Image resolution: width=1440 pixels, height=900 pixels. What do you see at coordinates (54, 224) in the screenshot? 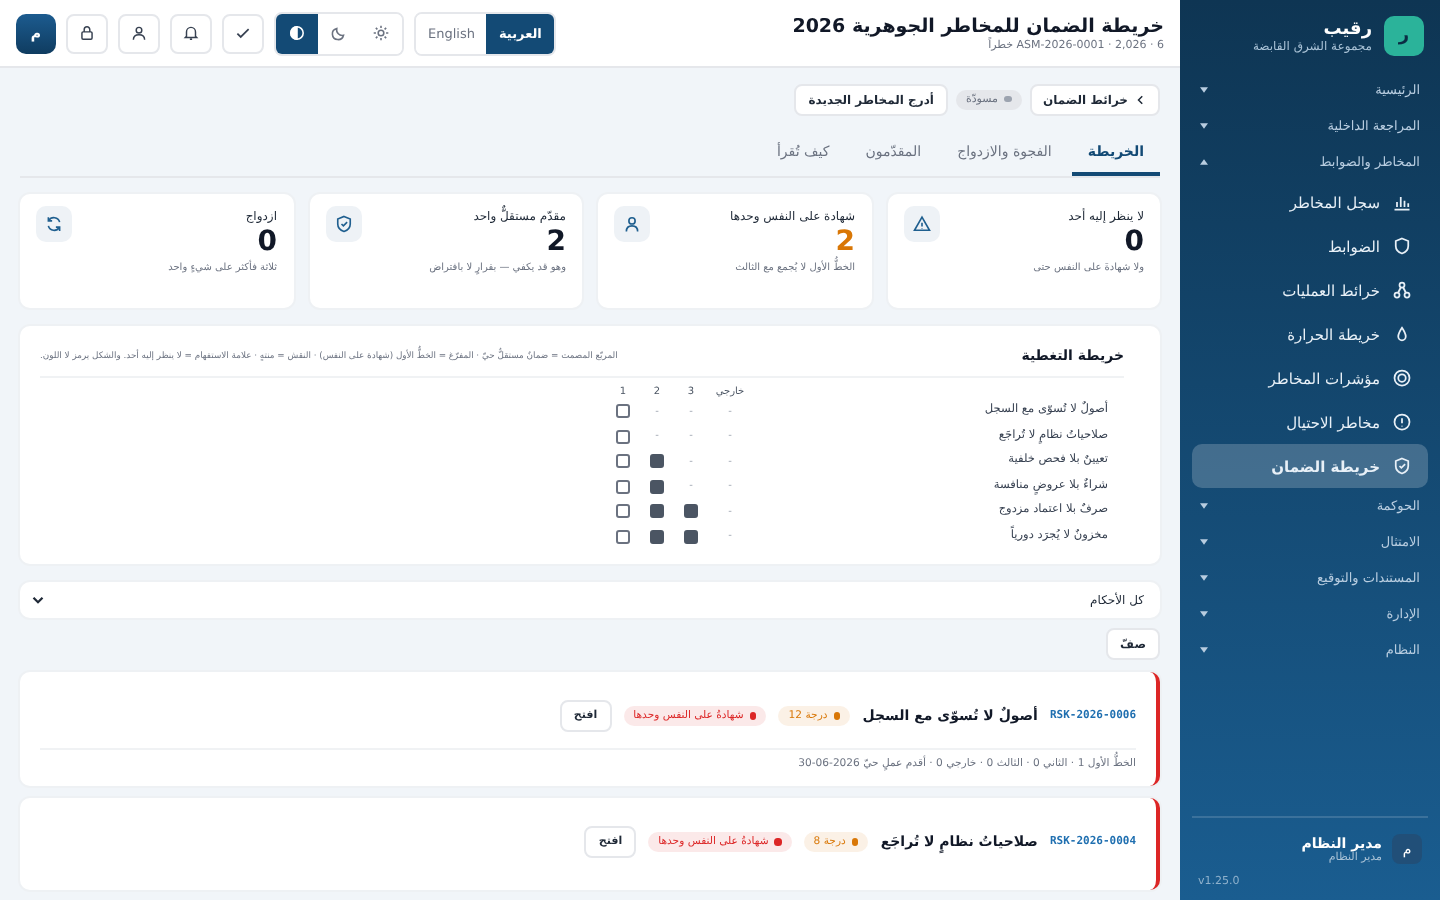
I see `refresh-icon` at bounding box center [54, 224].